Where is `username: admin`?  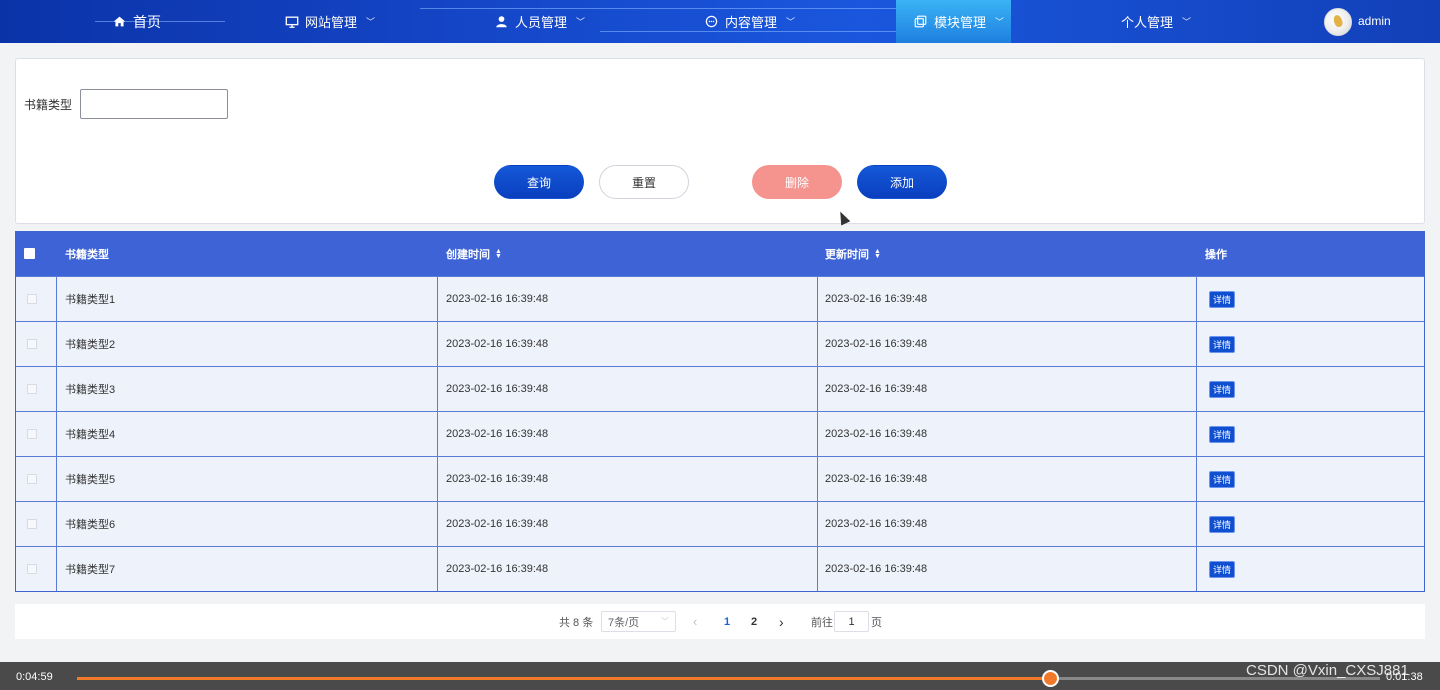
username: admin is located at coordinates (1374, 21).